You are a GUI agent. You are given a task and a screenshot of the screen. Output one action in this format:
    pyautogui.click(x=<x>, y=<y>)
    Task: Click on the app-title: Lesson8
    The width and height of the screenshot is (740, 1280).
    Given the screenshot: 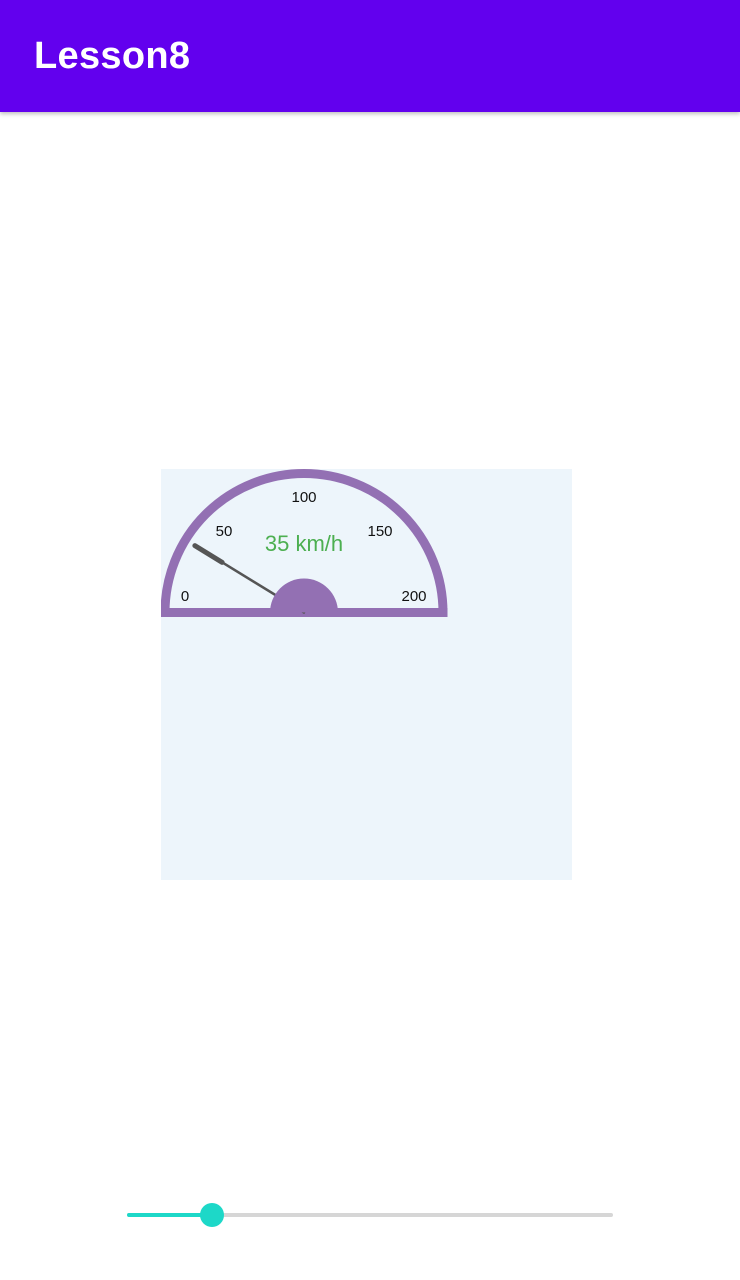 What is the action you would take?
    pyautogui.click(x=112, y=55)
    